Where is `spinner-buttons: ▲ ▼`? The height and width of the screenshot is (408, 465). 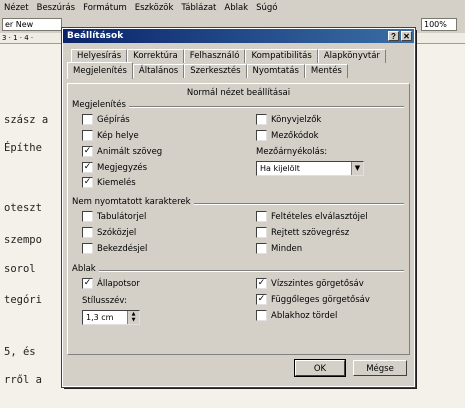 spinner-buttons: ▲ ▼ is located at coordinates (133, 317).